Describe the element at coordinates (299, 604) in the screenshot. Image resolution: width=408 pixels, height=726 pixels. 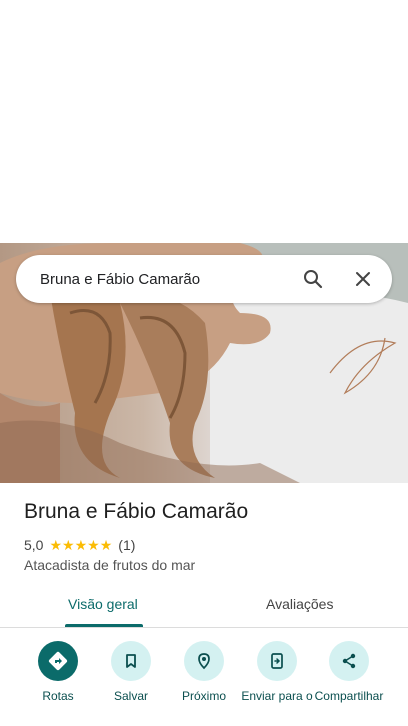
I see `tab-reviews: Avaliações` at that location.